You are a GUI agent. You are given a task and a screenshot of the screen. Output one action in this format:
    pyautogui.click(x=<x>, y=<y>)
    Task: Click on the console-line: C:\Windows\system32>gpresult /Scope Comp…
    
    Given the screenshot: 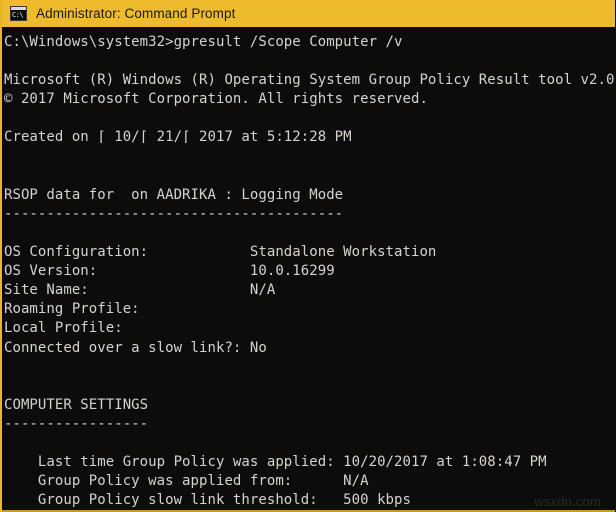 What is the action you would take?
    pyautogui.click(x=203, y=42)
    